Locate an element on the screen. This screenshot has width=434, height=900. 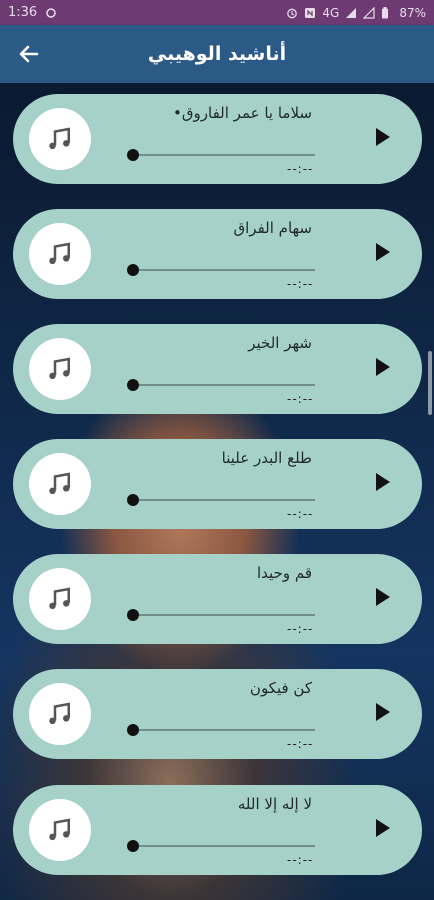
track-card: طلع البدر علينا --:-- is located at coordinates (217, 484).